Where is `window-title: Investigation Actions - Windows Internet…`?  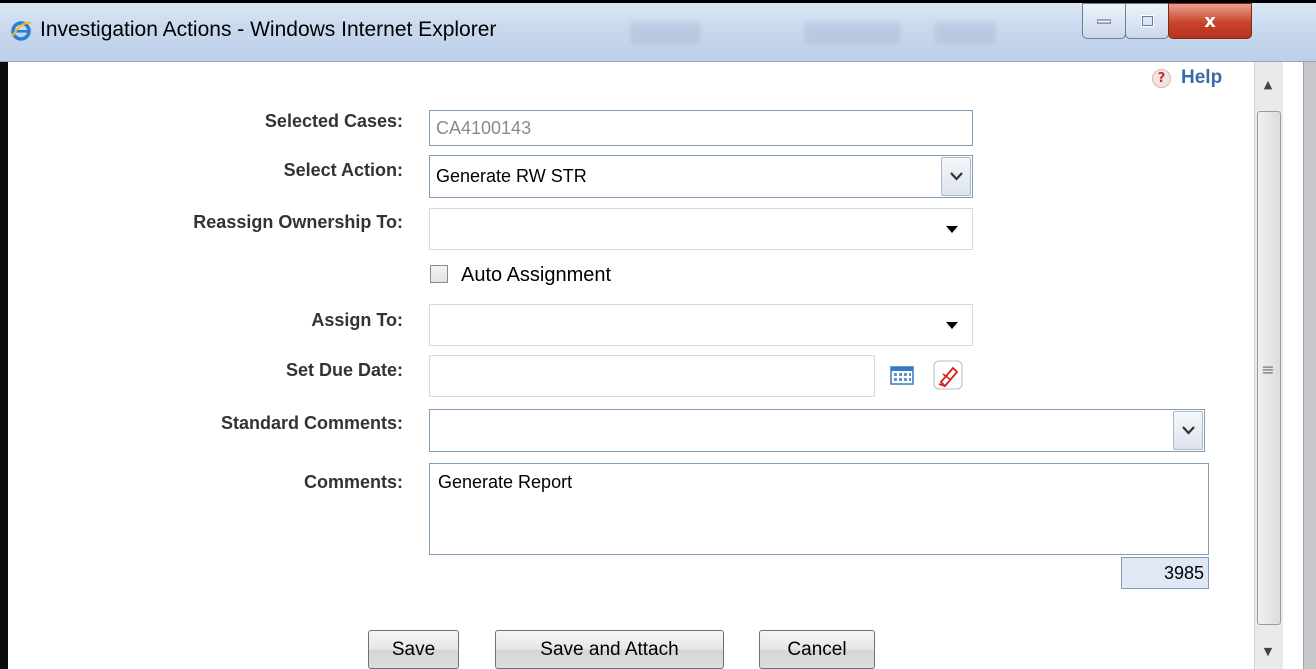
window-title: Investigation Actions - Windows Internet… is located at coordinates (268, 29).